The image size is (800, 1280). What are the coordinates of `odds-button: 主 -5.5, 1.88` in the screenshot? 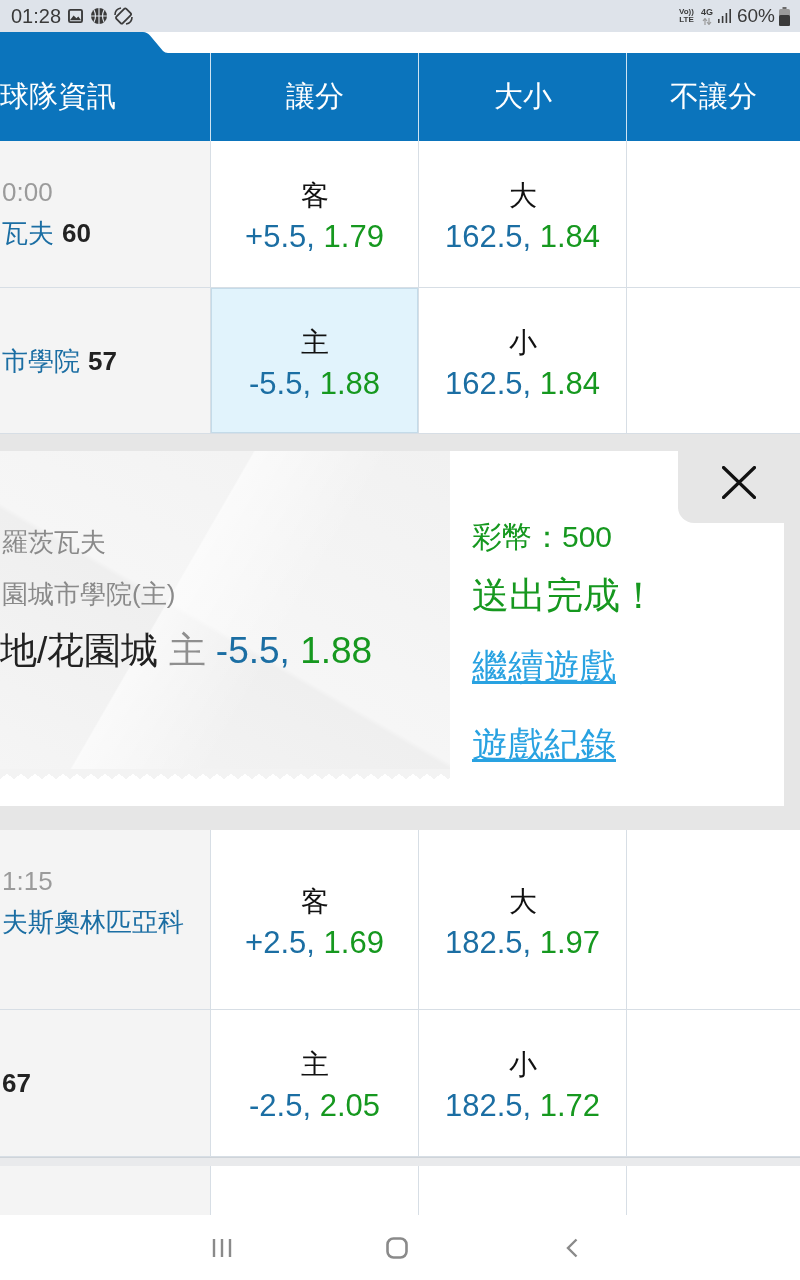 It's located at (314, 360).